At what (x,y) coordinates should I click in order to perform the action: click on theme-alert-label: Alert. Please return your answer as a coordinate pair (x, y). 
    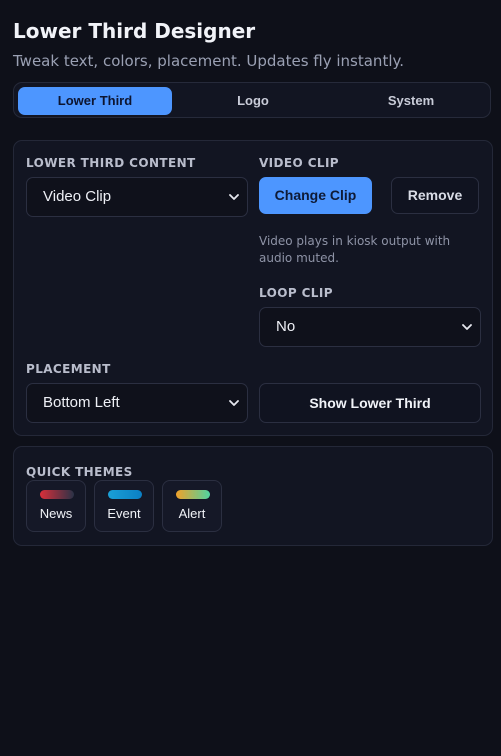
    Looking at the image, I should click on (192, 513).